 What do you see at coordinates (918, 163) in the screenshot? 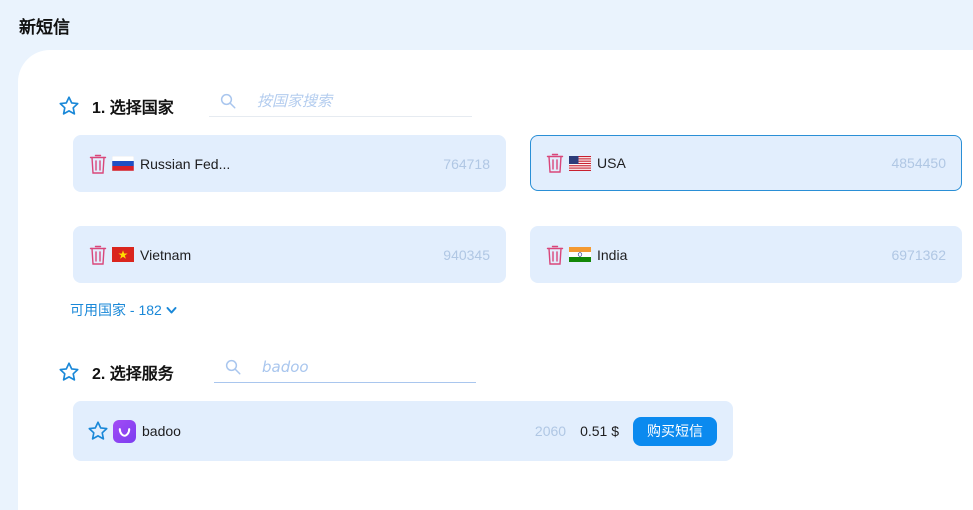
I see `country-count: 4854450` at bounding box center [918, 163].